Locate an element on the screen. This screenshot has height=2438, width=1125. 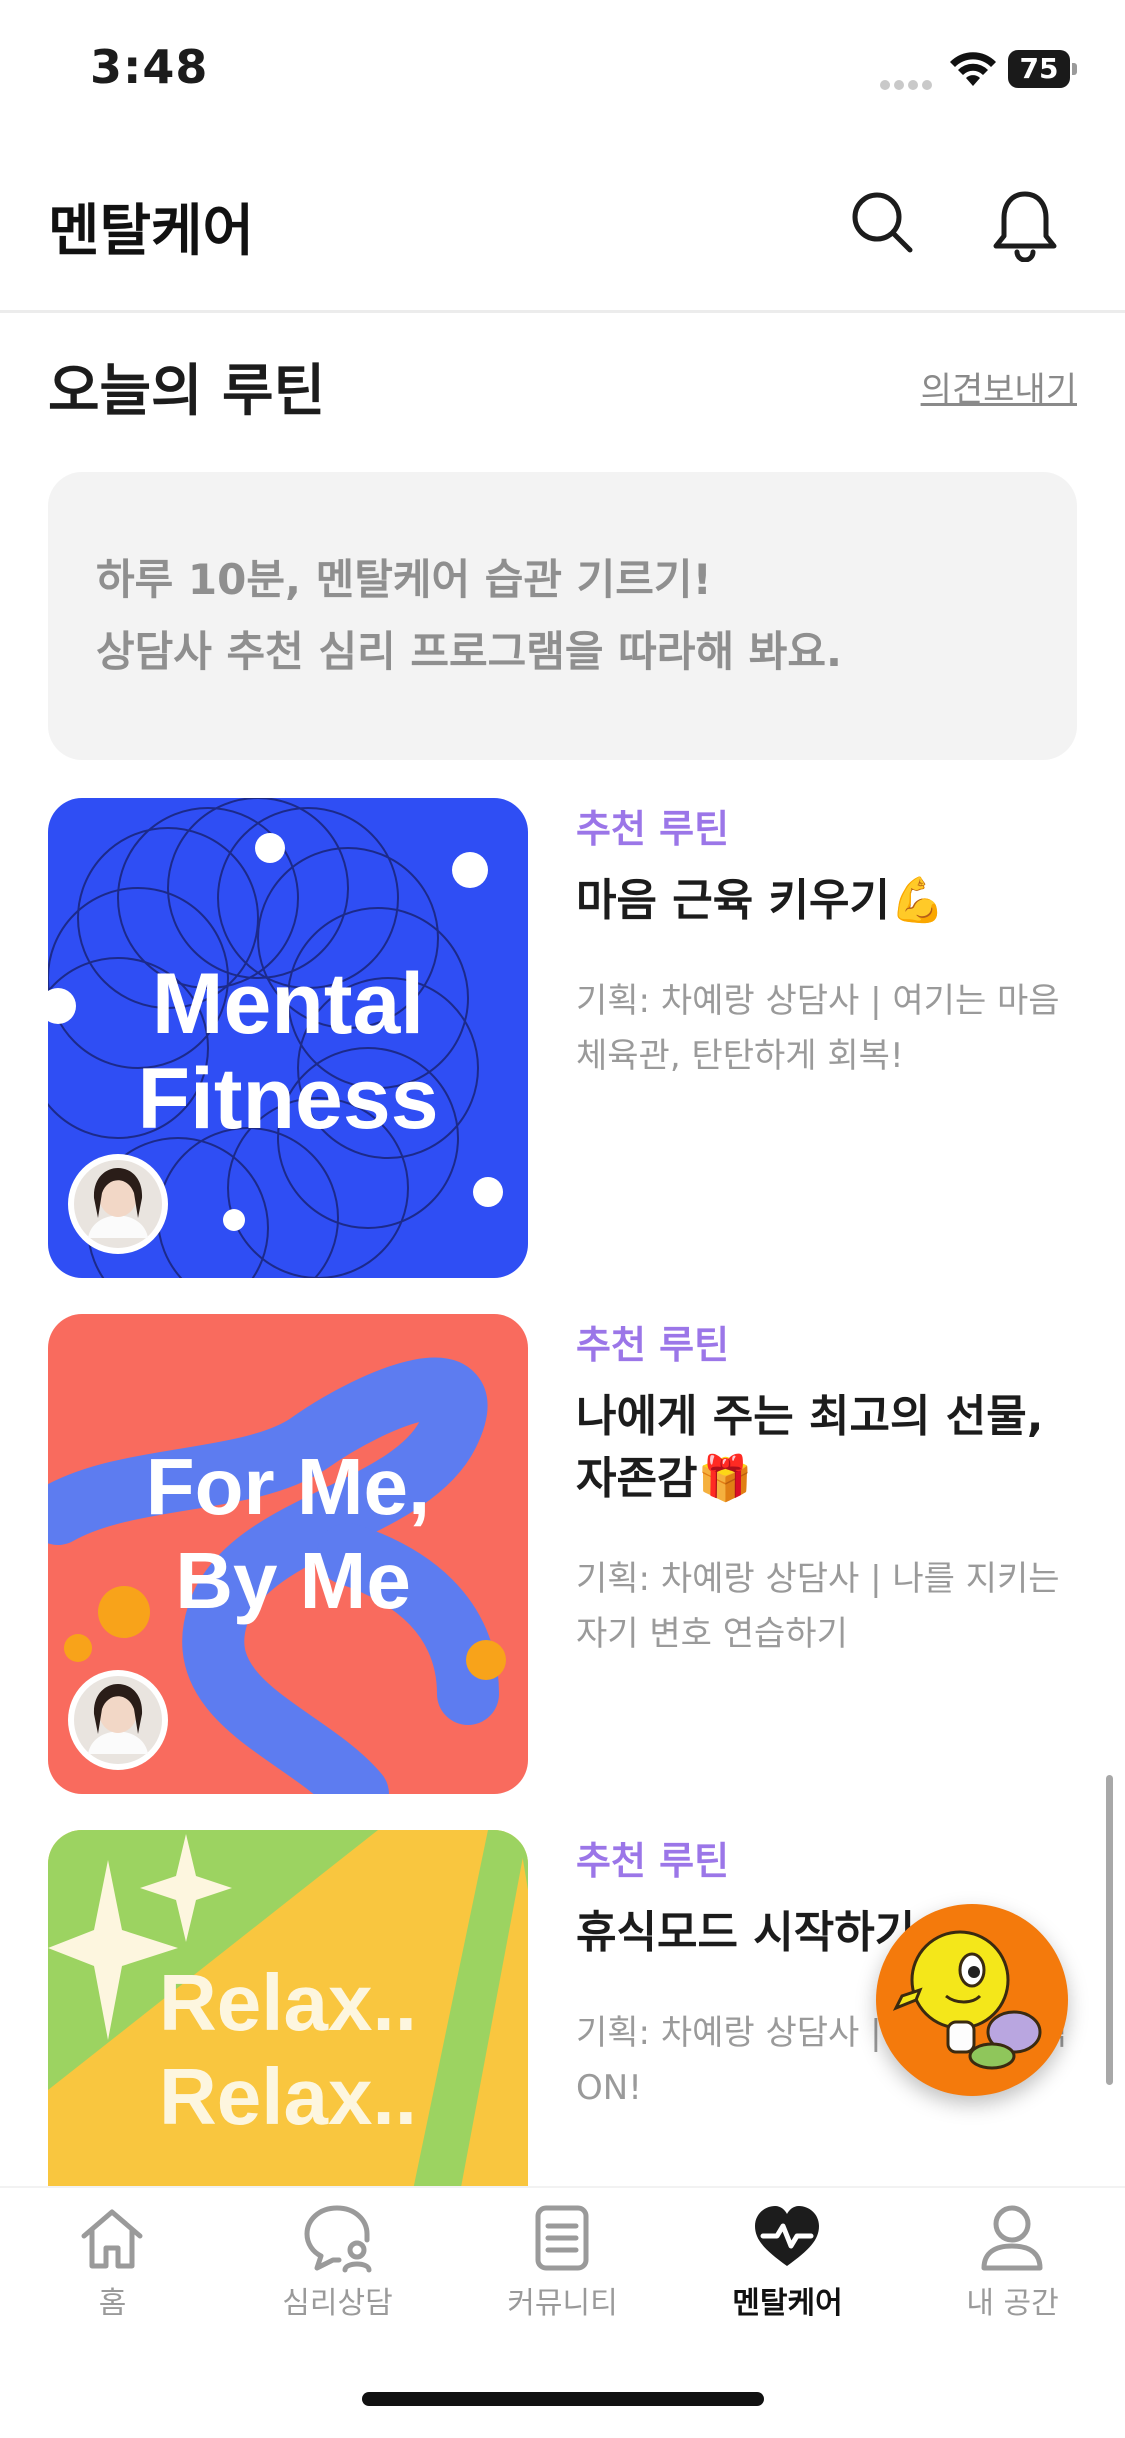
intro-line-1: 하루 10분, 멘탈케어 습관 기르기! is located at coordinates (404, 579).